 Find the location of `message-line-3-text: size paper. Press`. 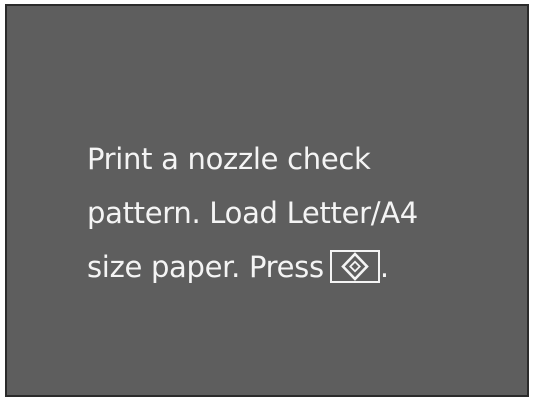

message-line-3-text: size paper. Press is located at coordinates (205, 267).